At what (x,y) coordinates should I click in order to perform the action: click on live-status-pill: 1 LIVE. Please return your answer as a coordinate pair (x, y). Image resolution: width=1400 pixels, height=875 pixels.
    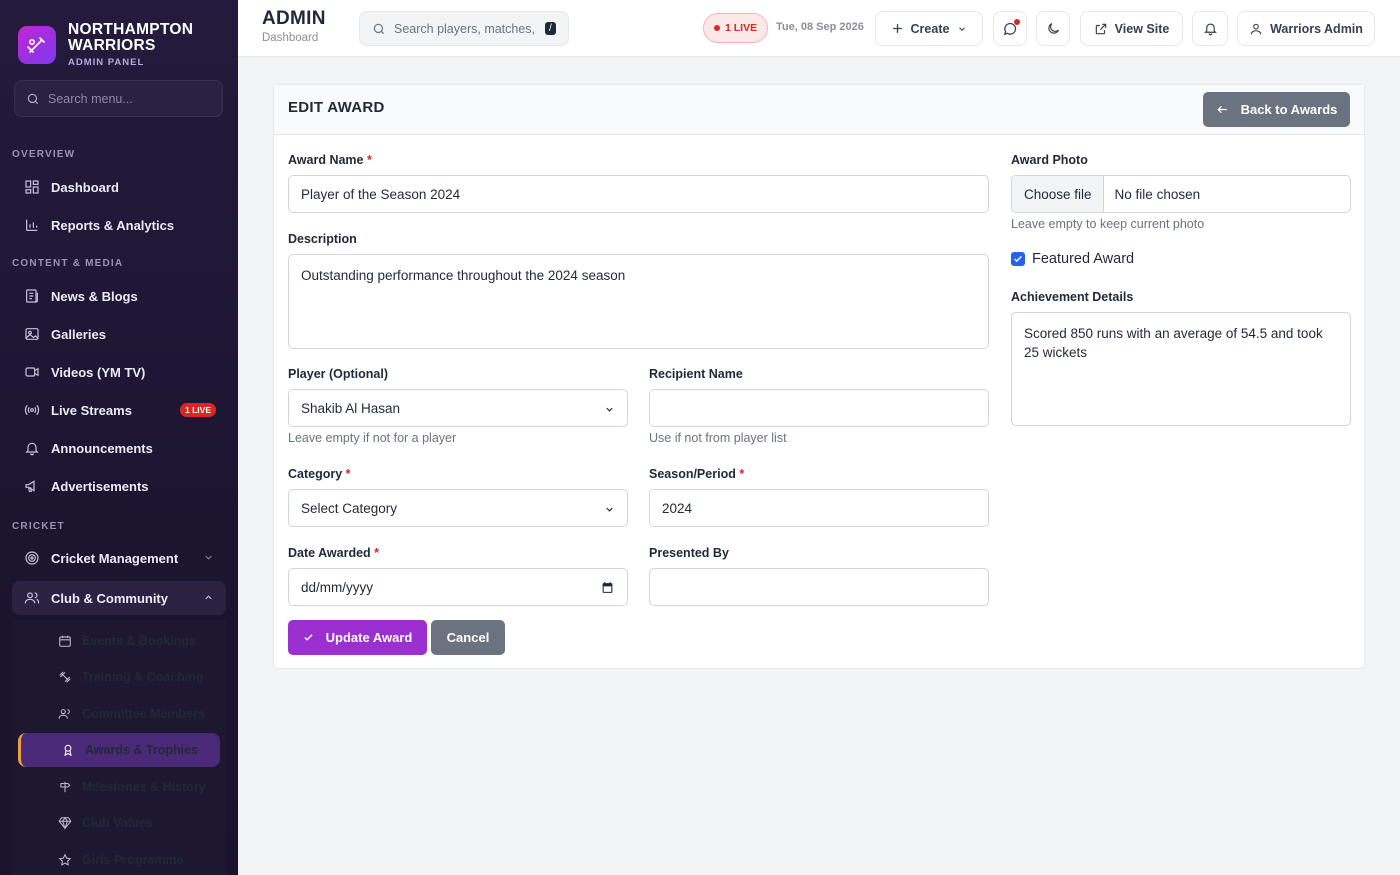
    Looking at the image, I should click on (736, 28).